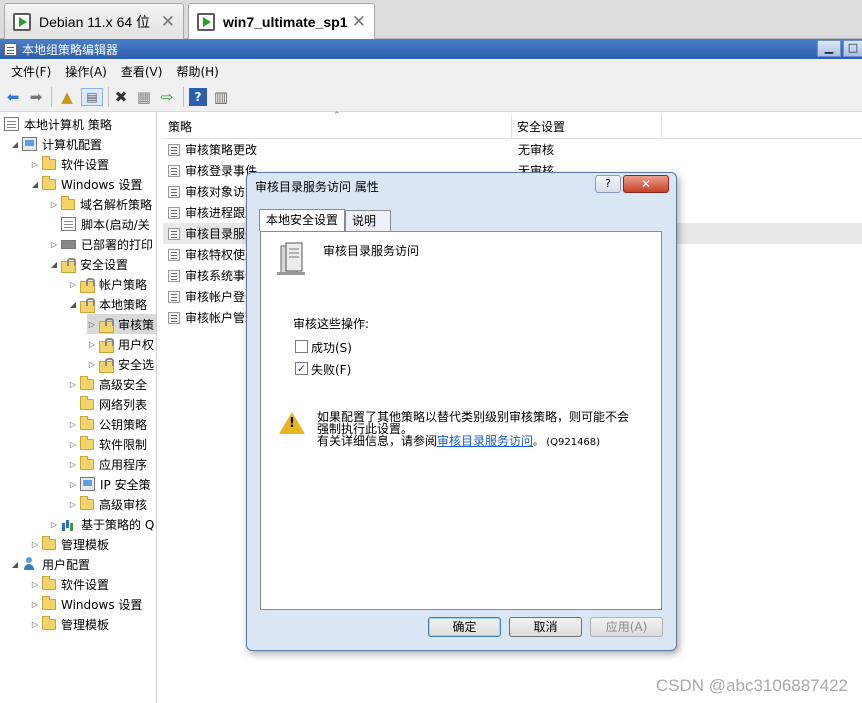 This screenshot has height=703, width=862. What do you see at coordinates (108, 97) in the screenshot?
I see `toolbar-separator` at bounding box center [108, 97].